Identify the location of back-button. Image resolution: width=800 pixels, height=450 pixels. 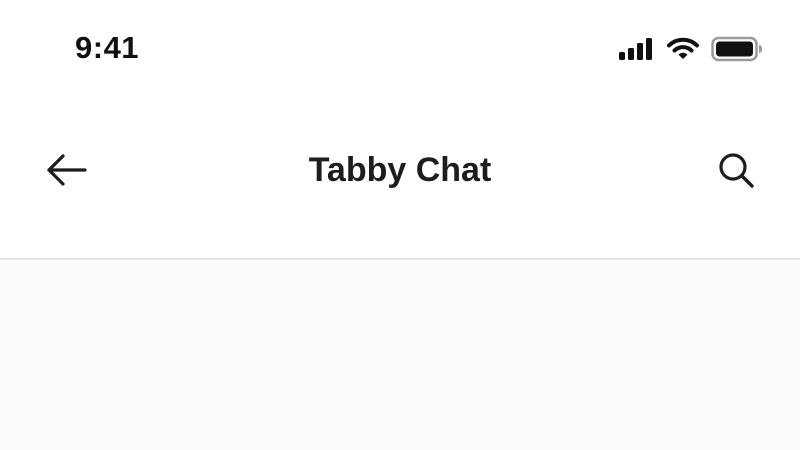
(66, 172).